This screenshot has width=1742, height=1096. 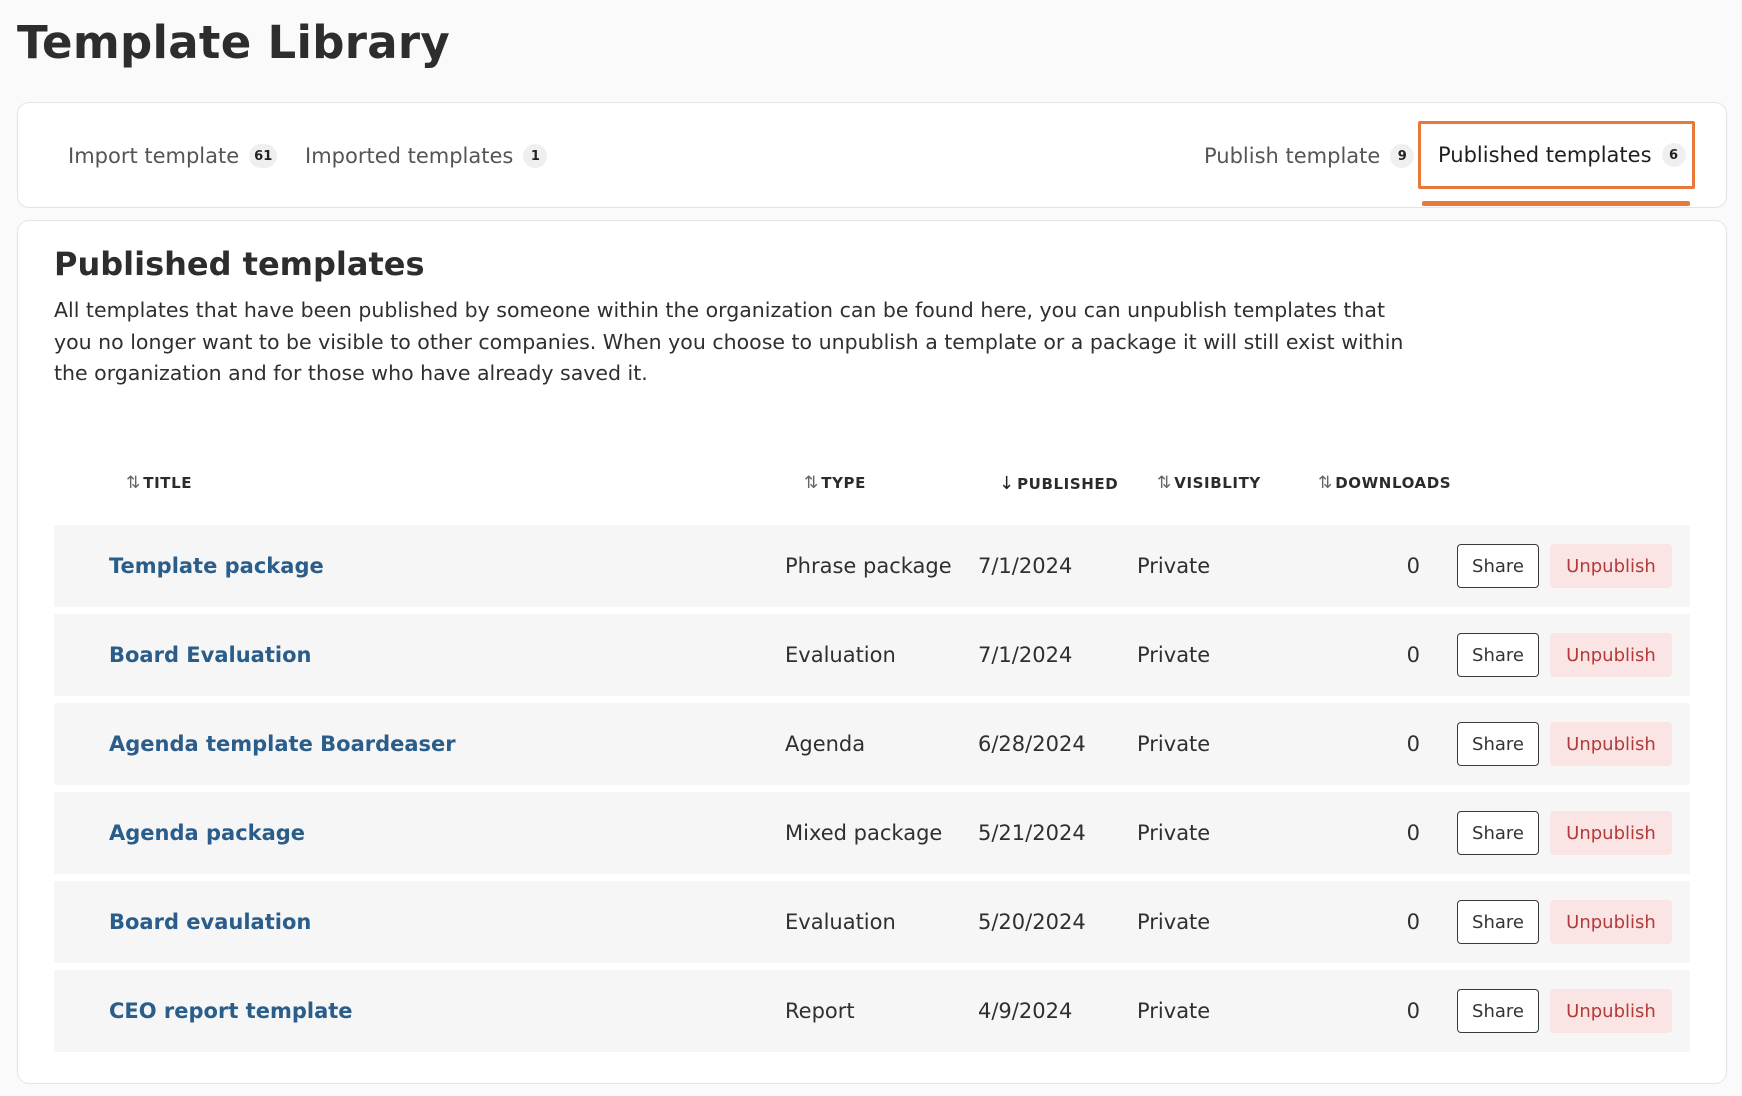 I want to click on published-date: 4/9/2024, so click(x=1025, y=1011).